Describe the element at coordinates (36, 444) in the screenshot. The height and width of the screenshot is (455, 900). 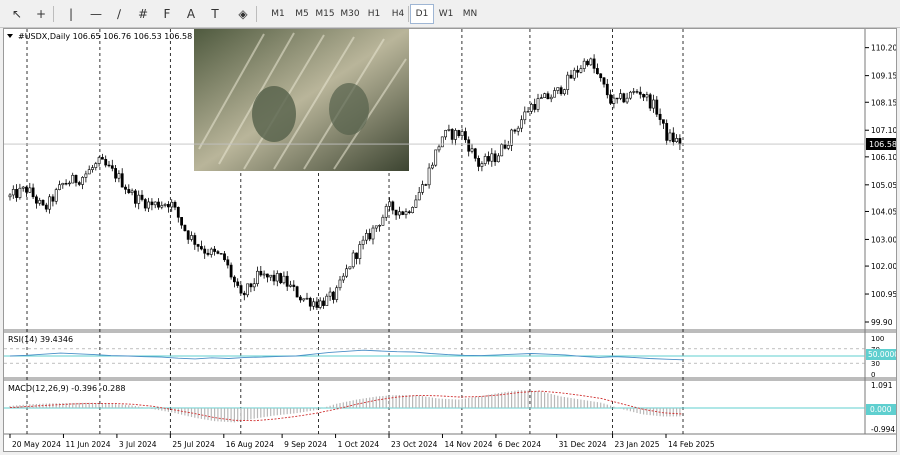
I see `x-tick-label: 20 May 2024` at that location.